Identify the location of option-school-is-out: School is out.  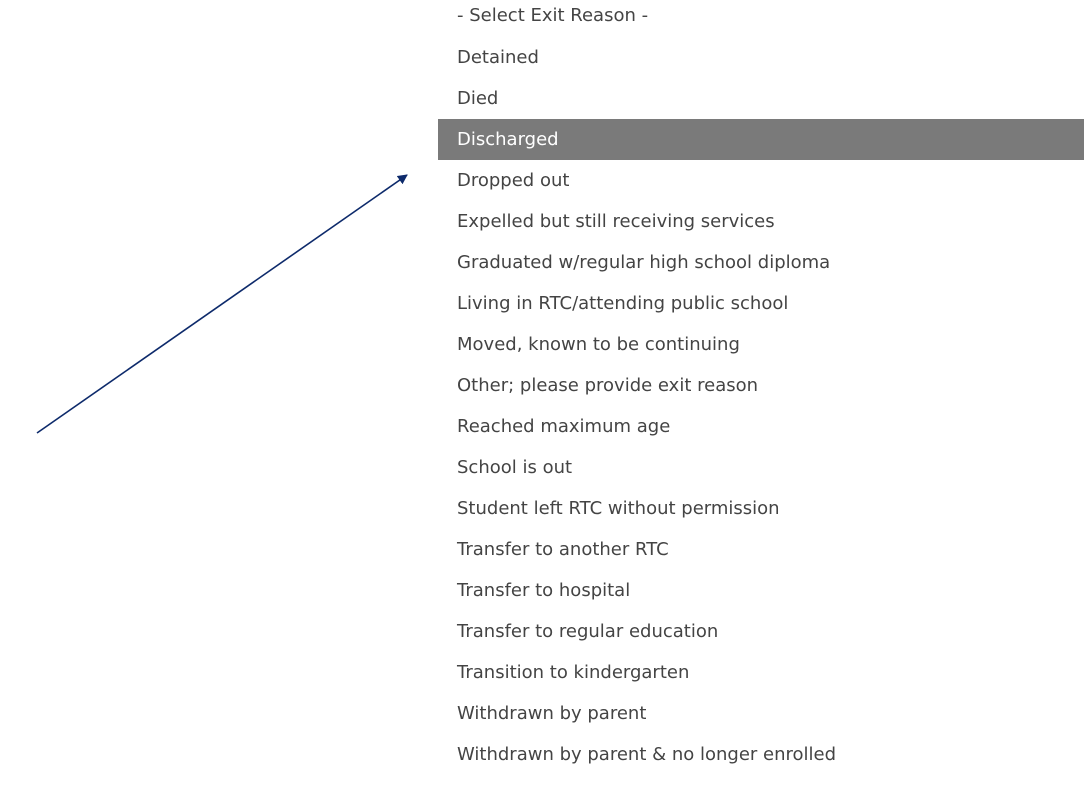
(761, 467).